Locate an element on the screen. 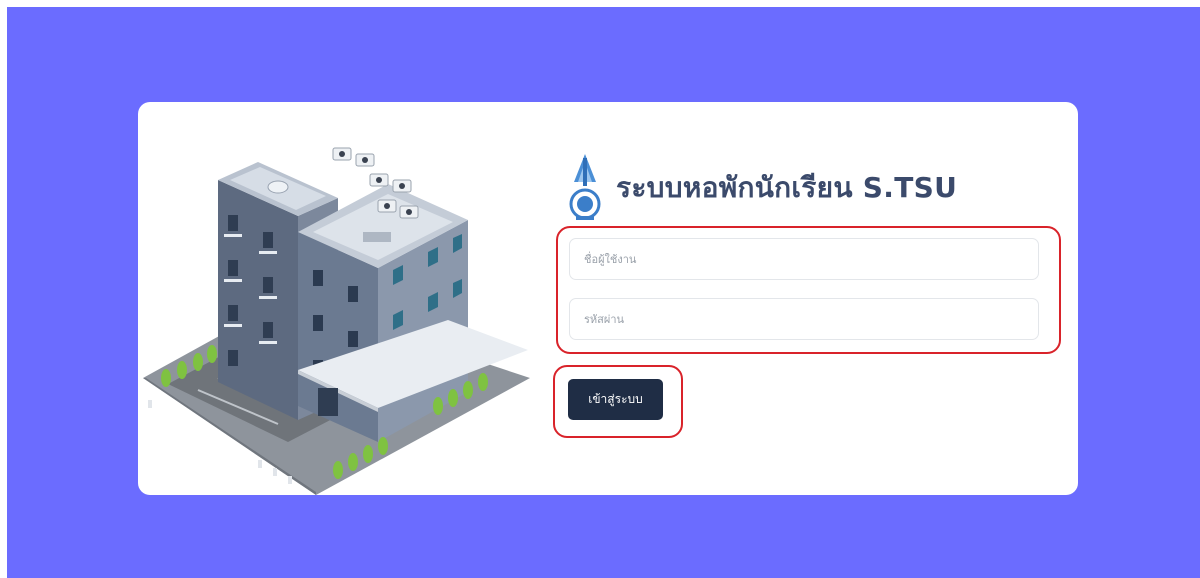  password-input is located at coordinates (804, 319).